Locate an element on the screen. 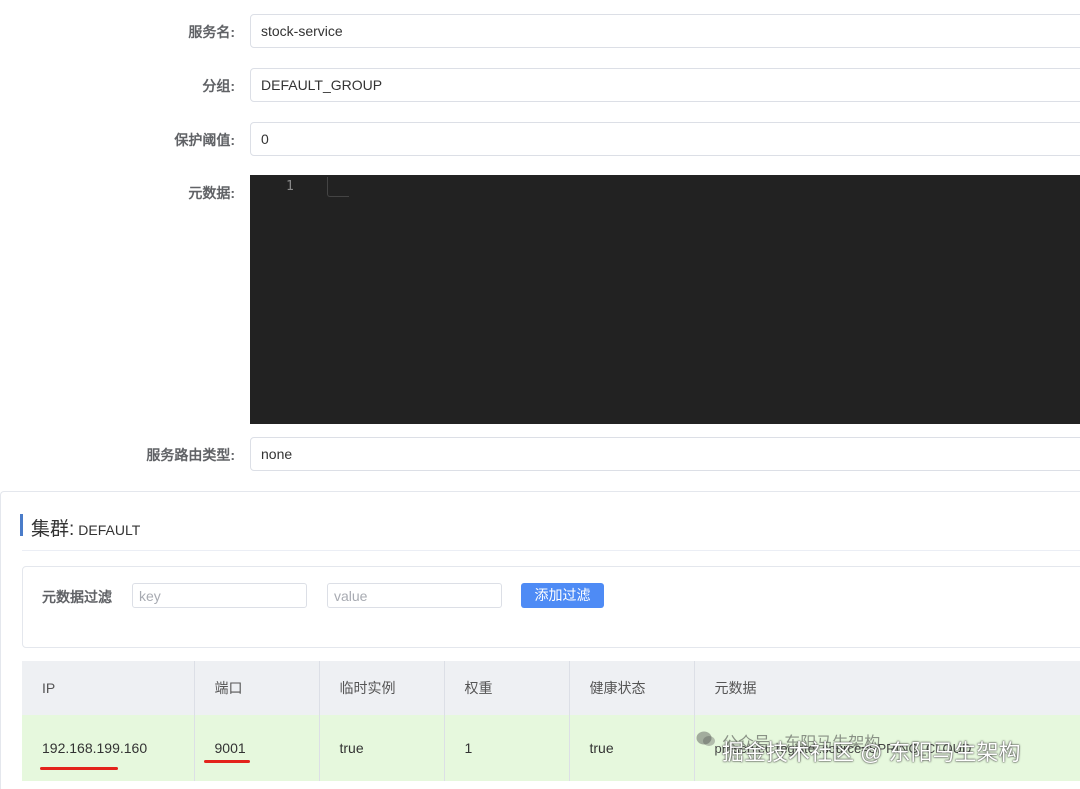  column-header-ip: IP is located at coordinates (108, 688).